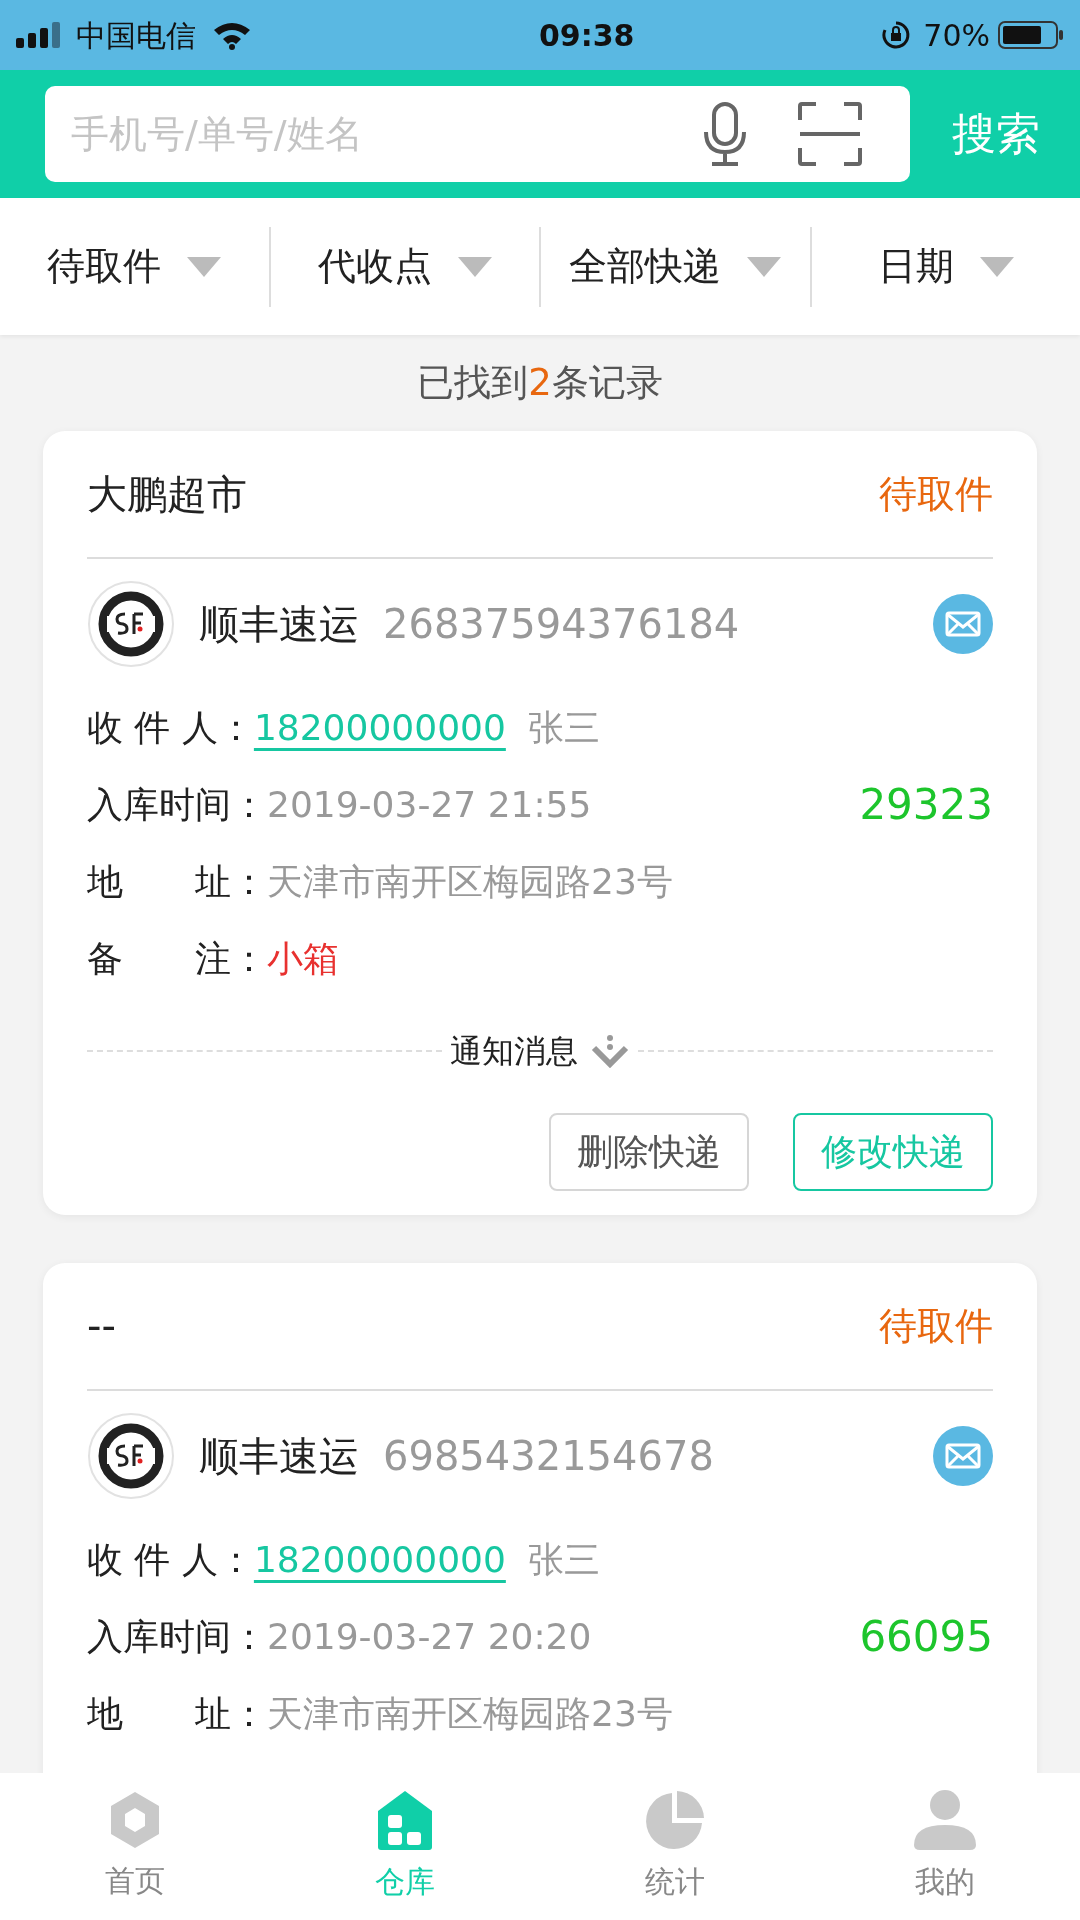 Image resolution: width=1080 pixels, height=1920 pixels. Describe the element at coordinates (386, 134) in the screenshot. I see `search-field: 手机号/单号/姓名` at that location.